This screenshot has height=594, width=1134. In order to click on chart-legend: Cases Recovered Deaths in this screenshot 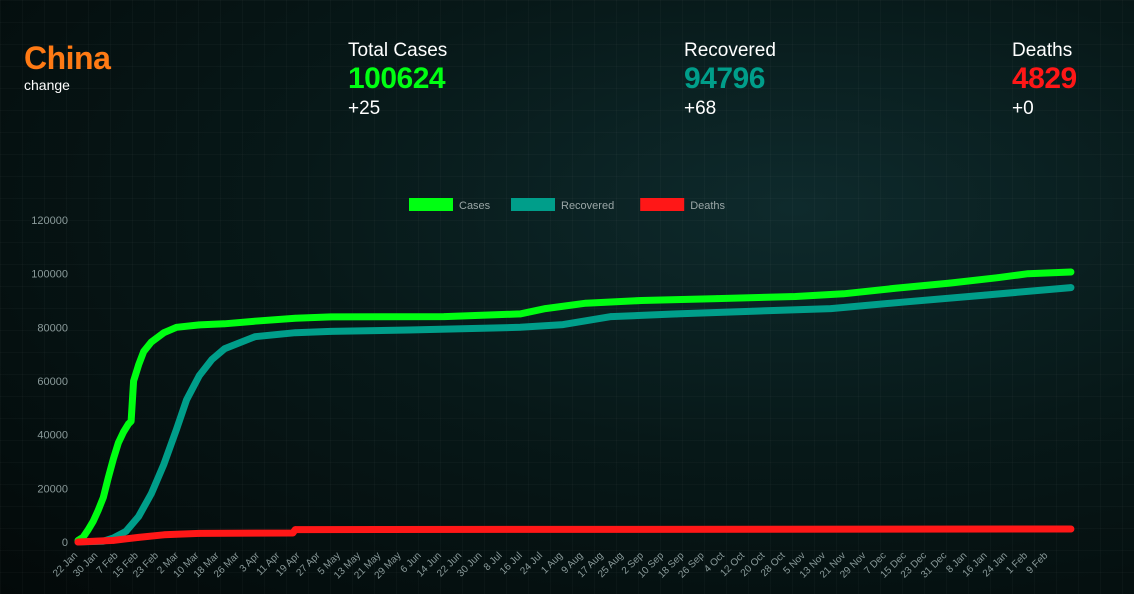, I will do `click(567, 205)`.